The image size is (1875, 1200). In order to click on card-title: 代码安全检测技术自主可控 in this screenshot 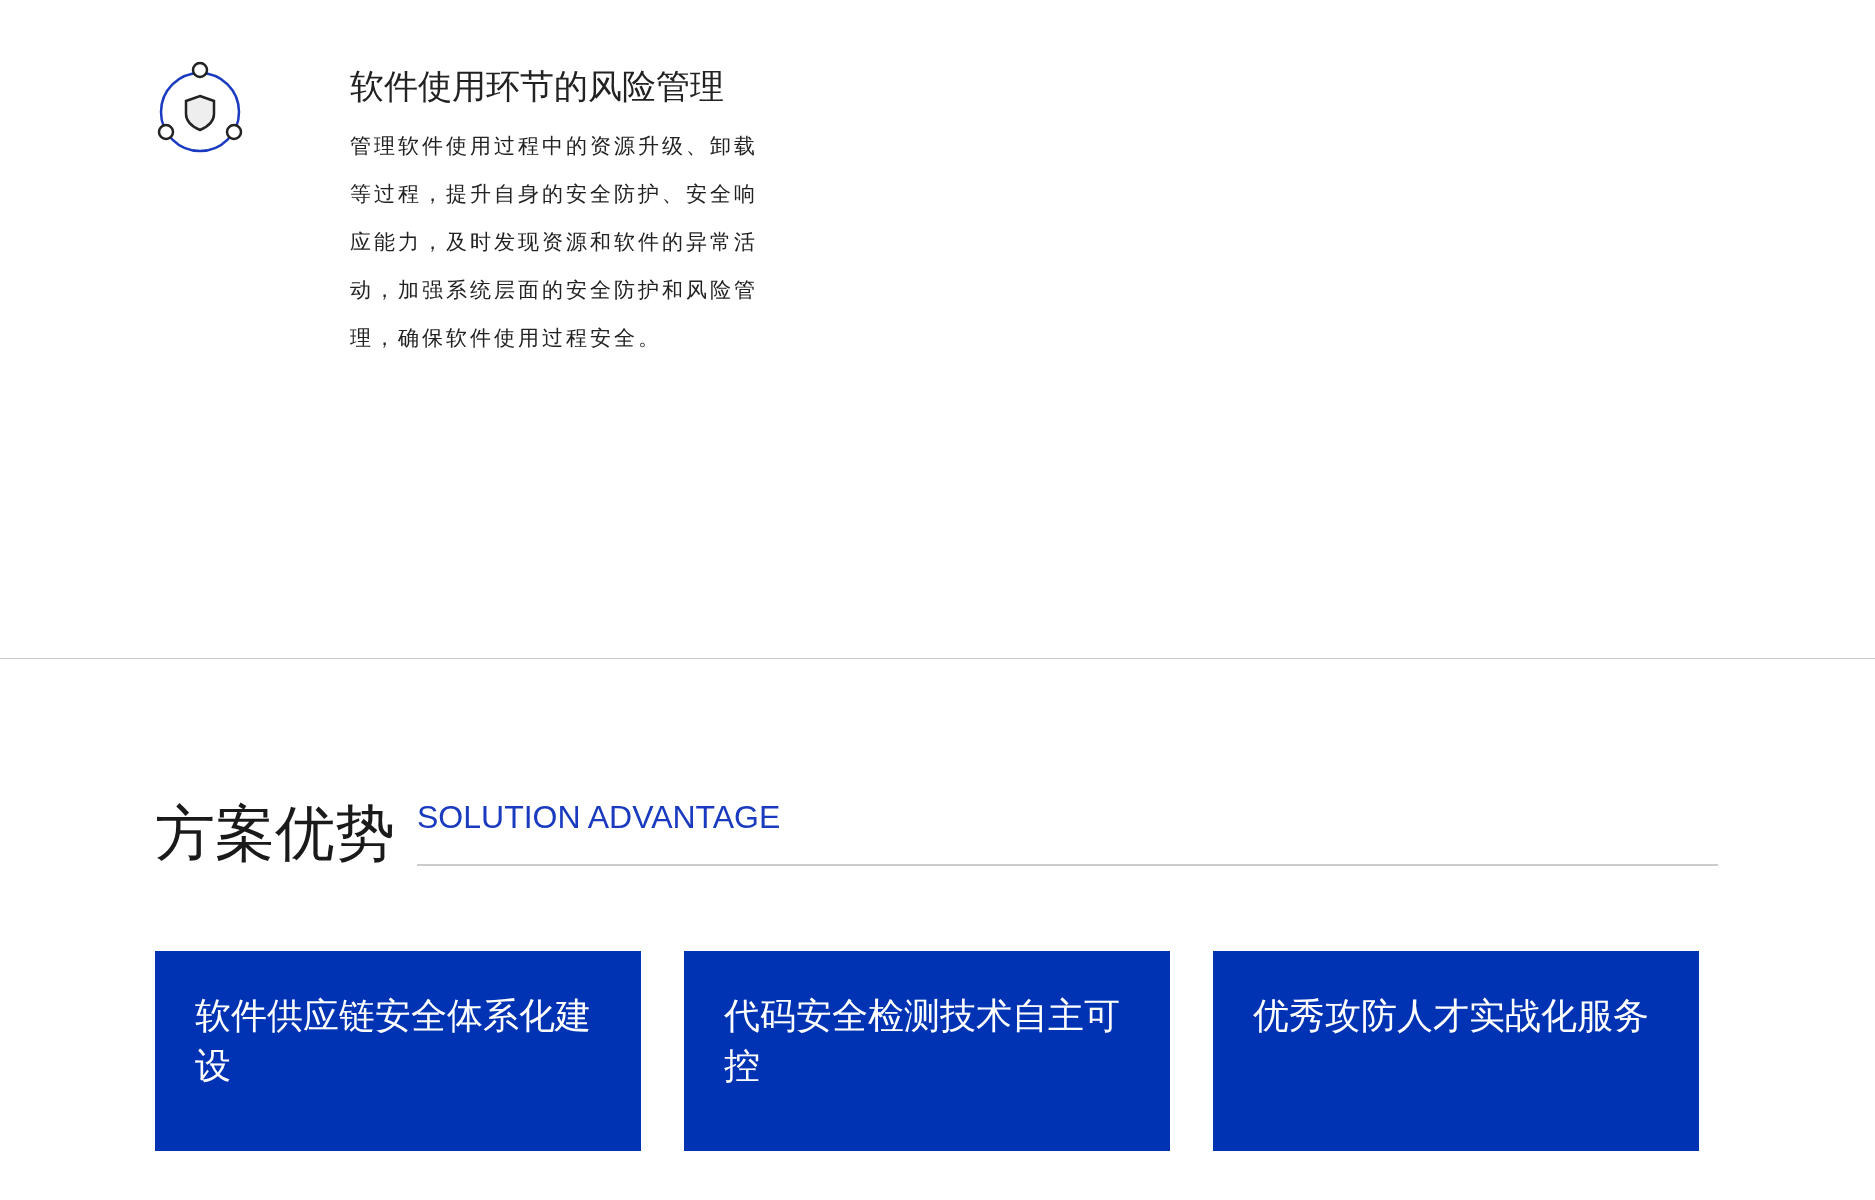, I will do `click(922, 1041)`.